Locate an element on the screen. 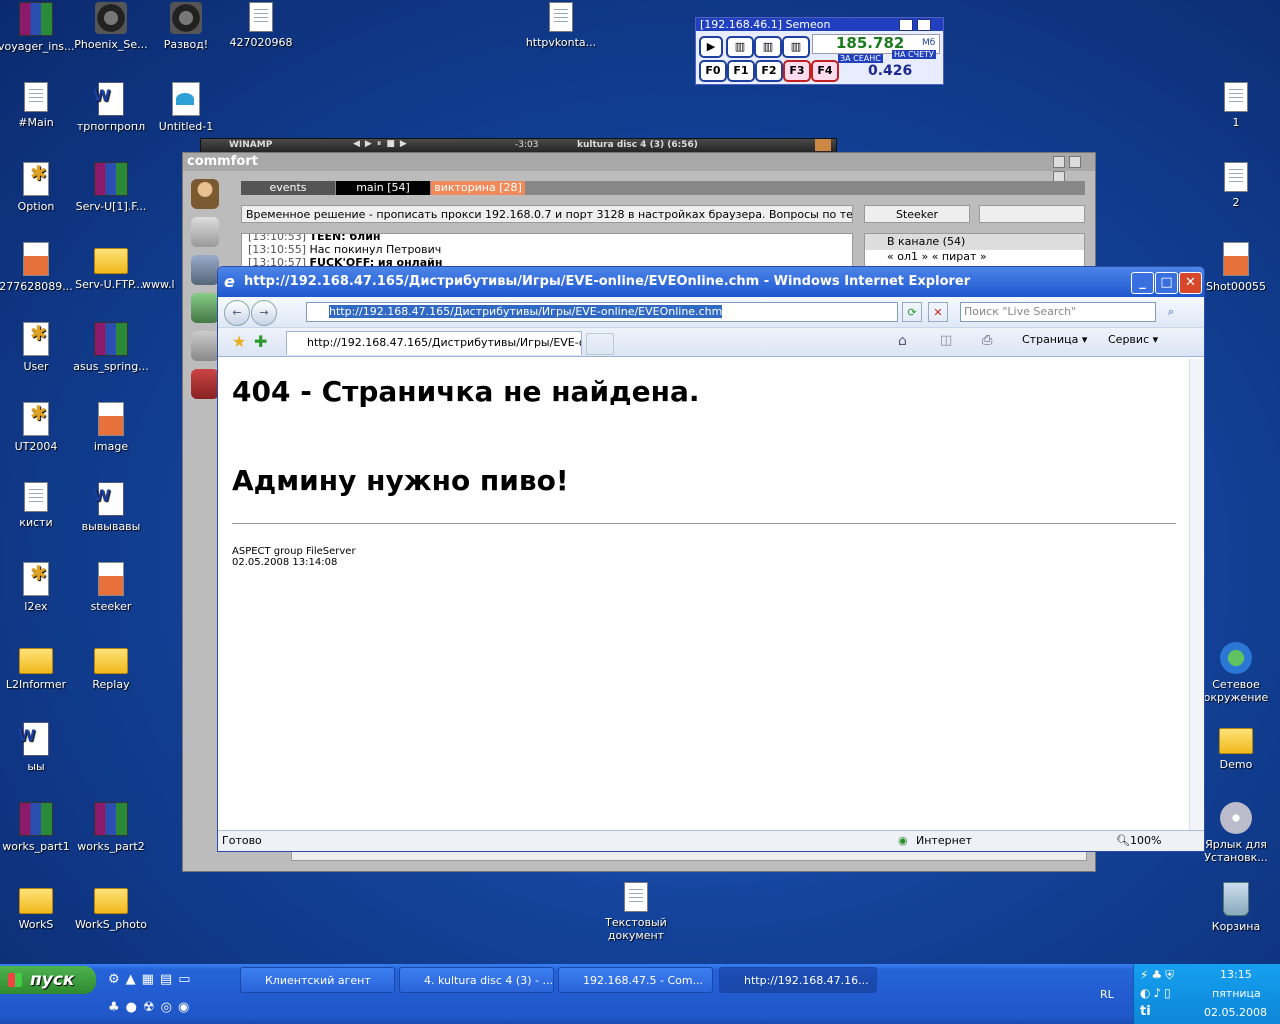  window-controls is located at coordinates (1072, 169).